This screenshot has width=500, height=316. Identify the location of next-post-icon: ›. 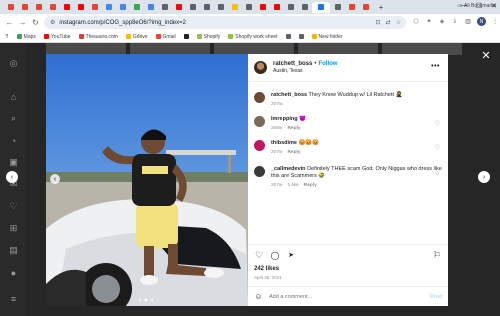
(484, 177).